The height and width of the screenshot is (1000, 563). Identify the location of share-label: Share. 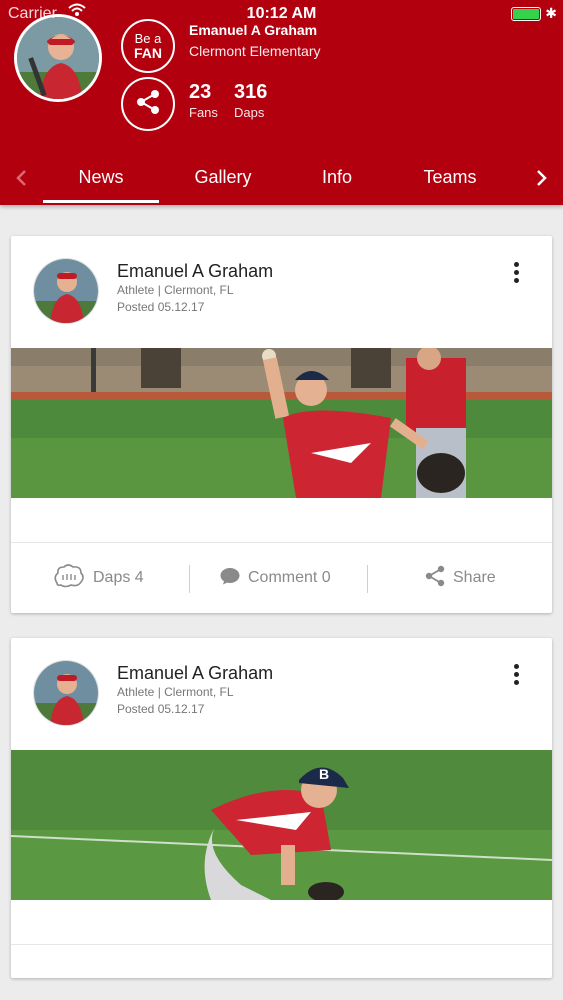
(474, 577).